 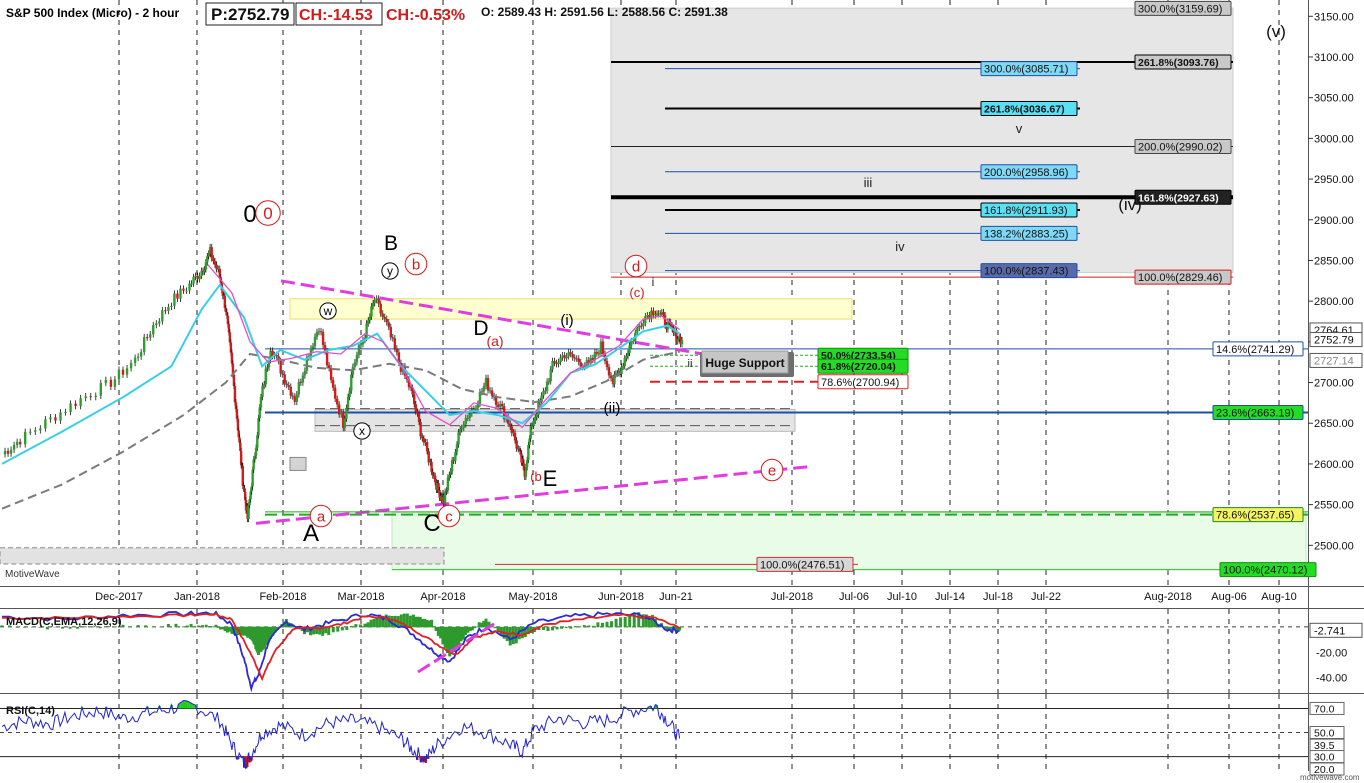 What do you see at coordinates (1334, 341) in the screenshot?
I see `price-axis-tag-label: 2752.79` at bounding box center [1334, 341].